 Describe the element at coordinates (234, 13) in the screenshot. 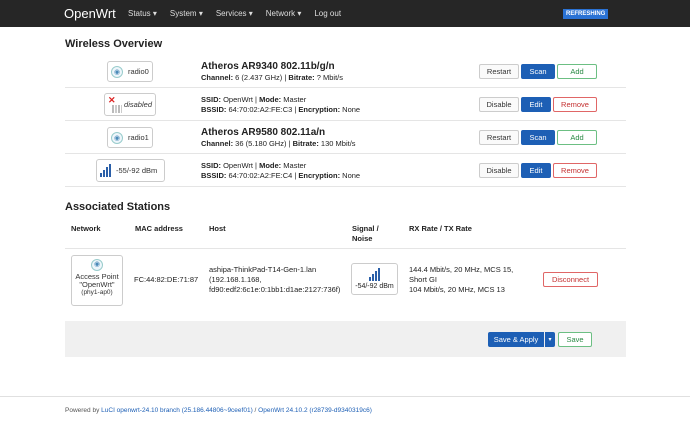

I see `nav-services: Services ▾` at that location.